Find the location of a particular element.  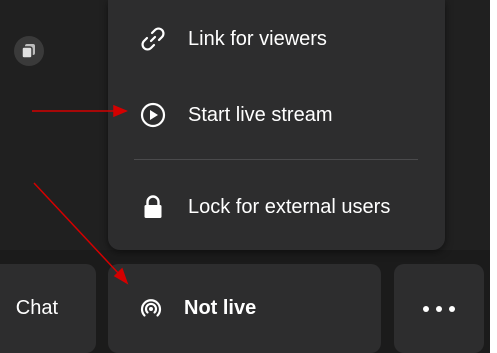

menu-item-label: Lock for external users is located at coordinates (289, 206).